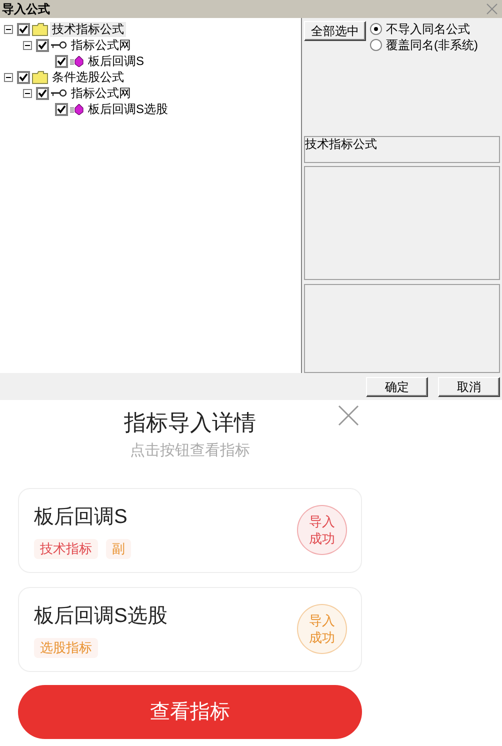 This screenshot has height=746, width=502. What do you see at coordinates (190, 711) in the screenshot?
I see `view-button: 查看指标` at bounding box center [190, 711].